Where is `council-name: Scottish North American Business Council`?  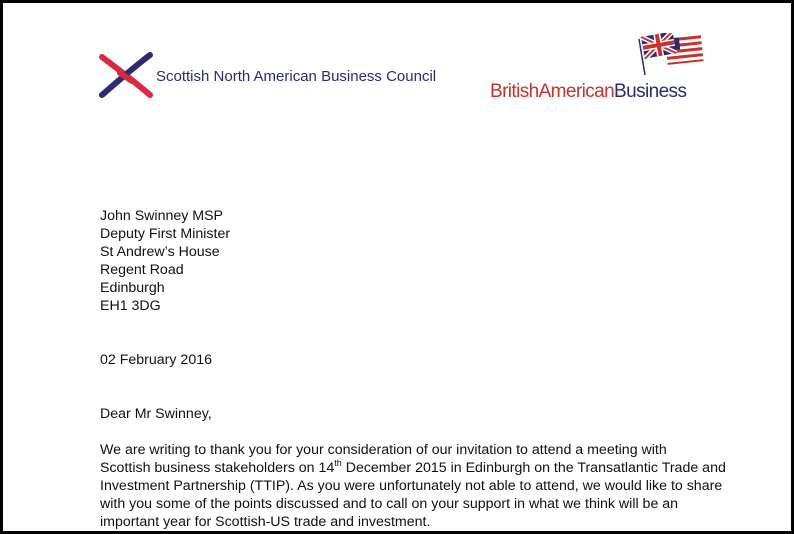
council-name: Scottish North American Business Council is located at coordinates (296, 76).